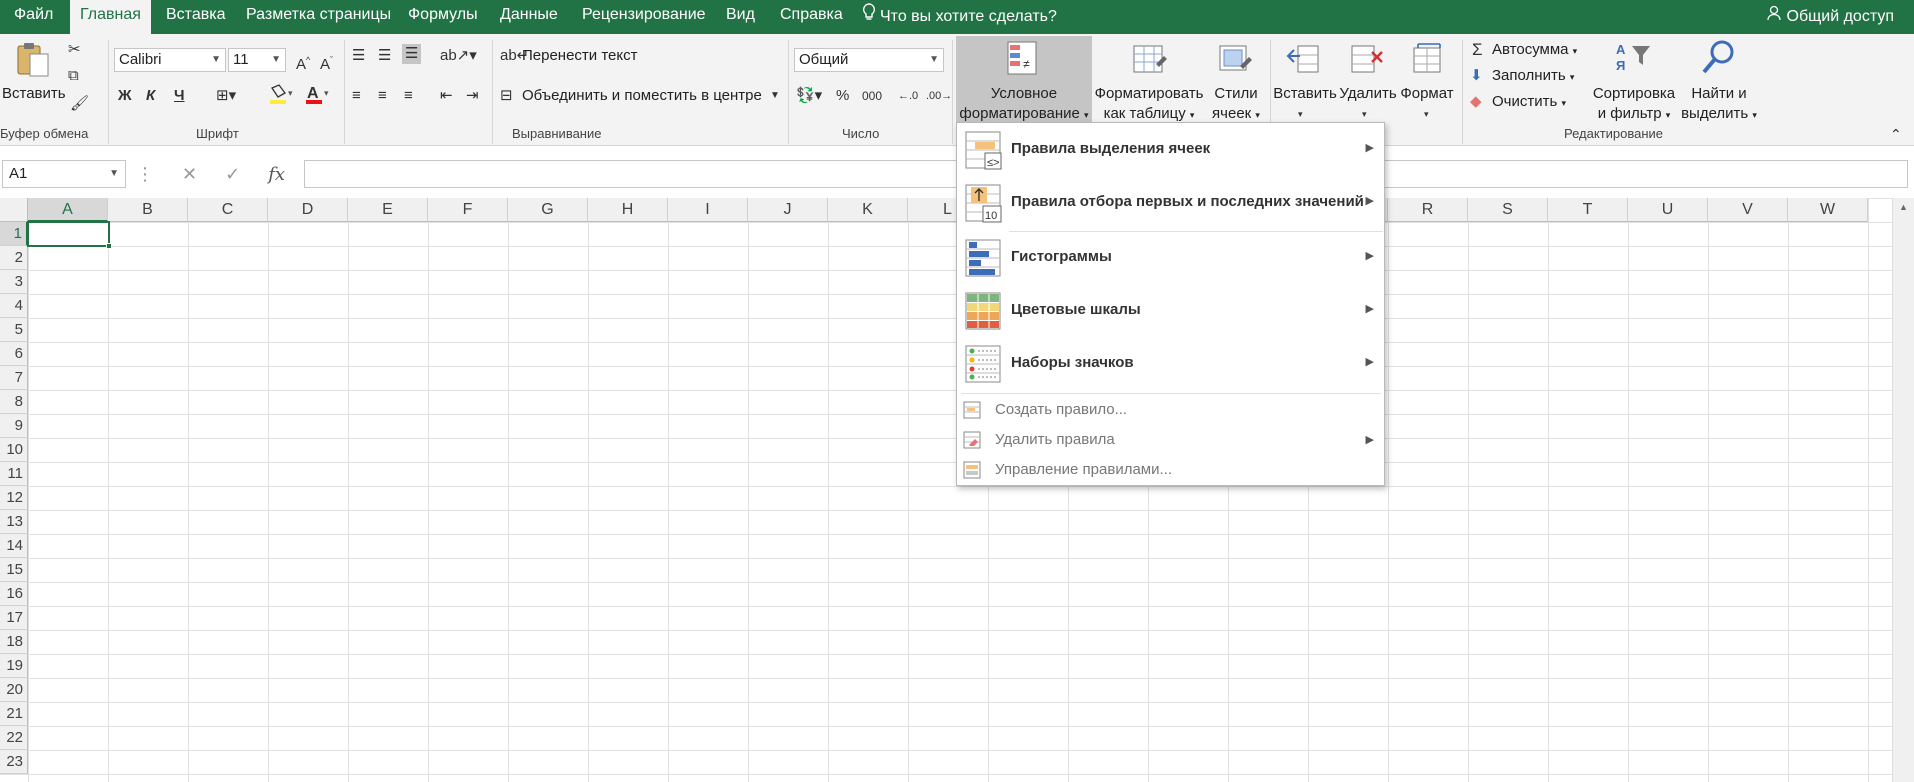 The width and height of the screenshot is (1914, 782). Describe the element at coordinates (872, 96) in the screenshot. I see `thousands-button: 000` at that location.